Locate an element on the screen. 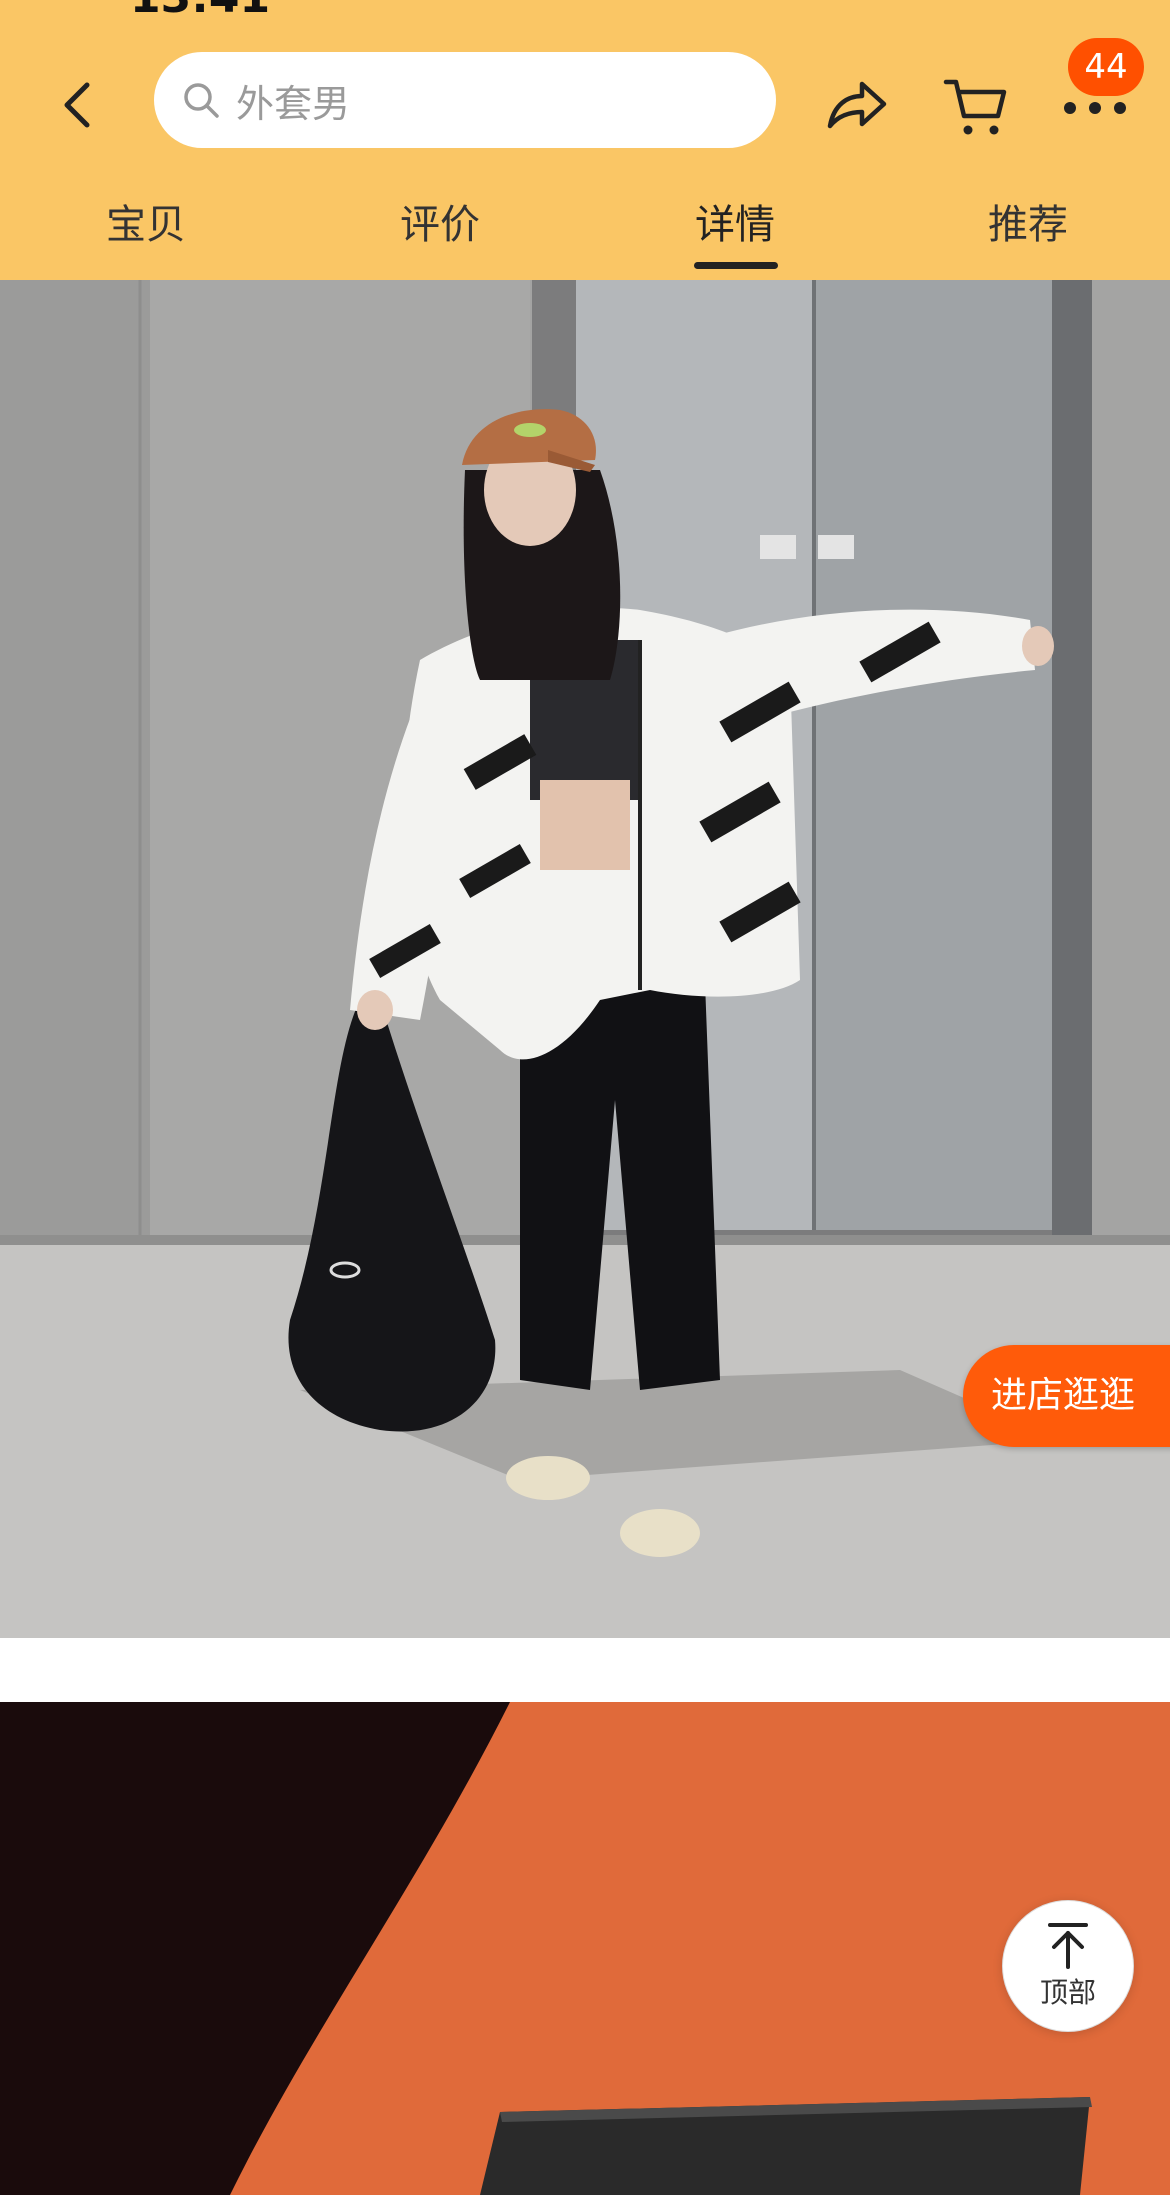  cart-button is located at coordinates (976, 106).